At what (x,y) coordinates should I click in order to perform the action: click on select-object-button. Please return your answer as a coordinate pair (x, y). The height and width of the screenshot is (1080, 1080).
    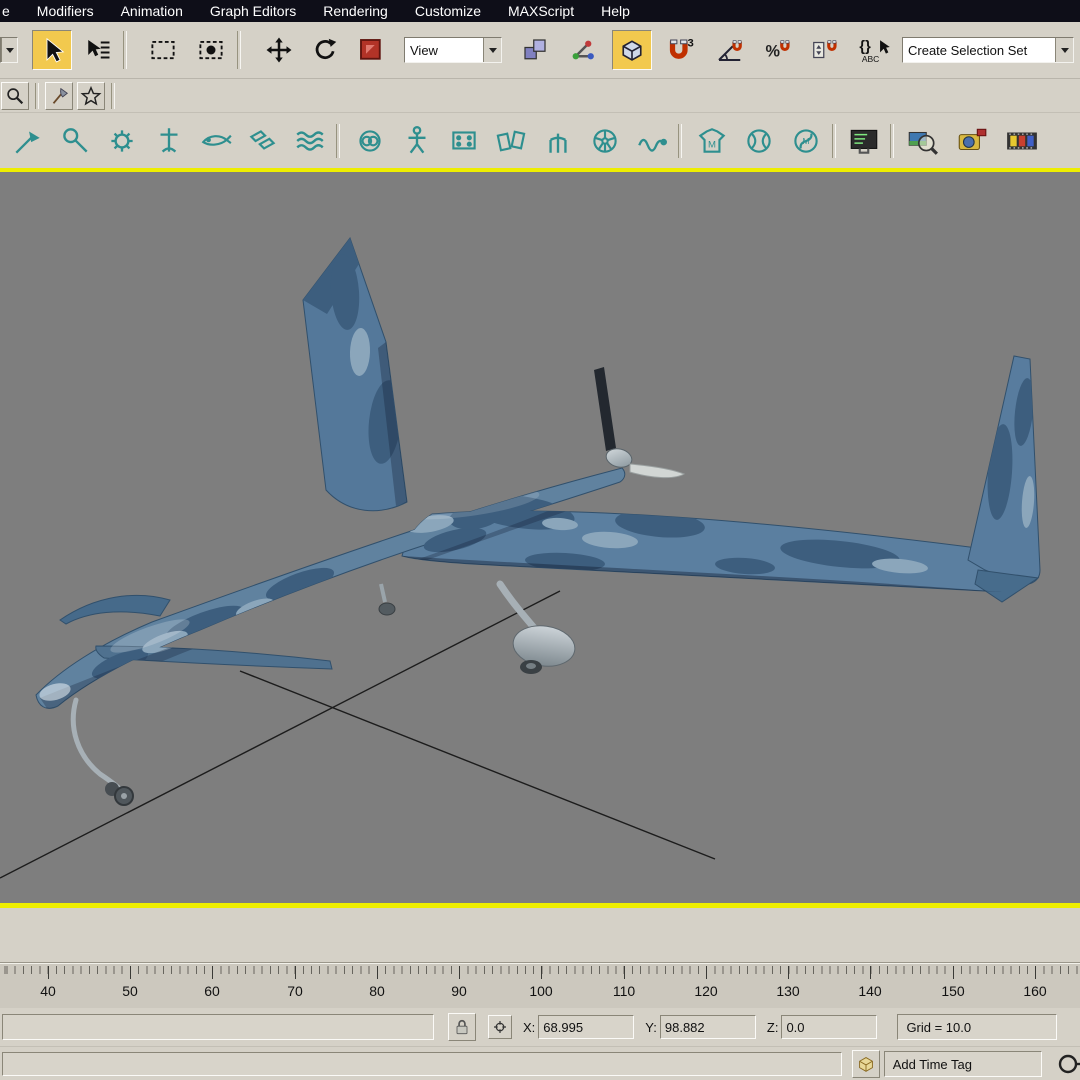
    Looking at the image, I should click on (52, 50).